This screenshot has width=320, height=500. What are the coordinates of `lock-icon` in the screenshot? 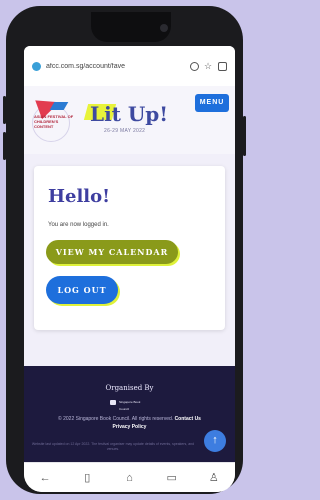 It's located at (36, 66).